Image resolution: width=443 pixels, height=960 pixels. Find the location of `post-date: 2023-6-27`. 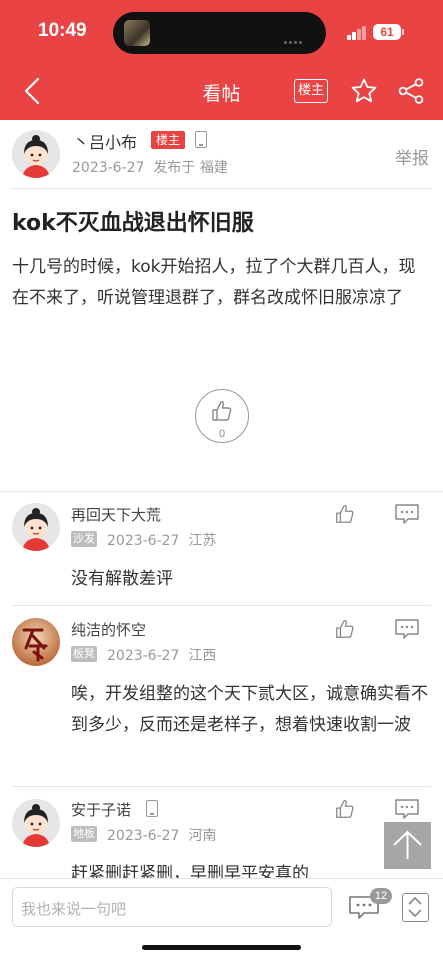

post-date: 2023-6-27 is located at coordinates (108, 168).